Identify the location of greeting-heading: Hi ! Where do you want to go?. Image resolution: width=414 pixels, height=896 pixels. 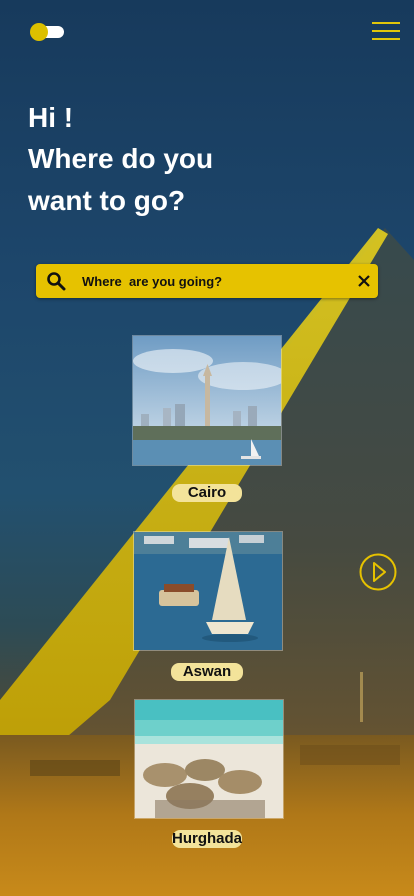
(193, 160).